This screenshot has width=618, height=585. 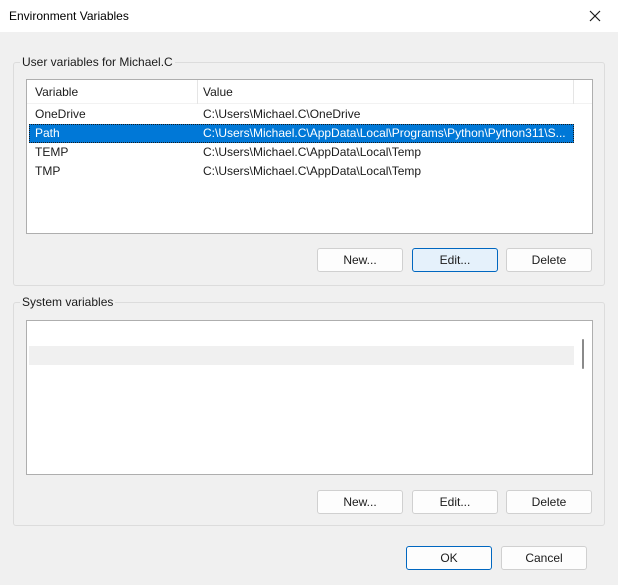 I want to click on column-divider, so click(x=573, y=92).